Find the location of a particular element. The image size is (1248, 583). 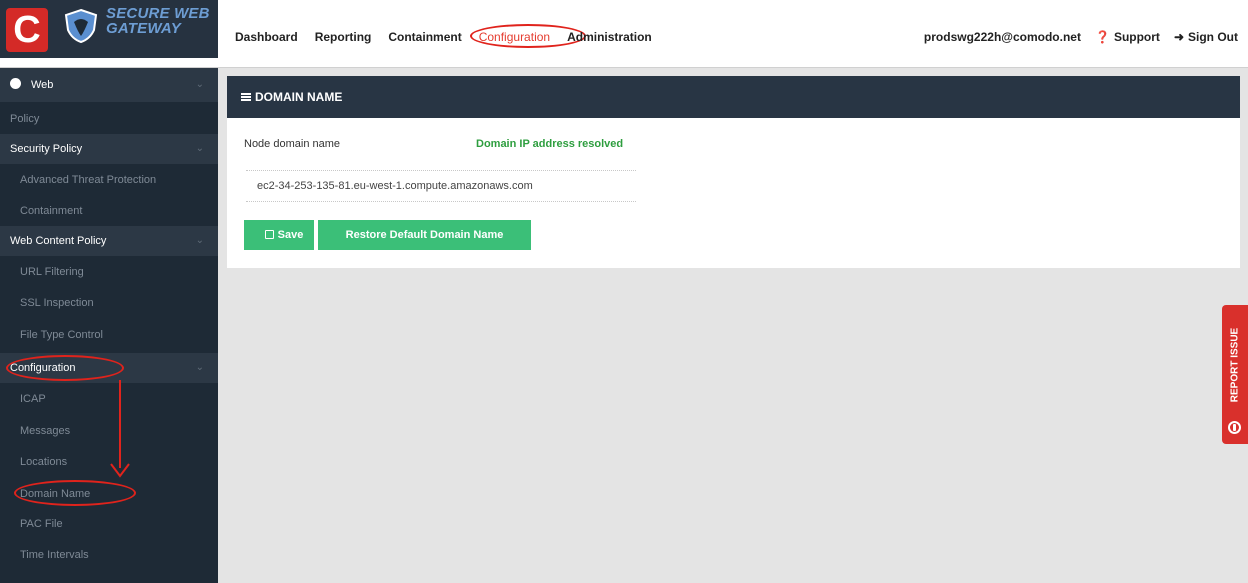

nav-dashboard: Dashboard is located at coordinates (266, 37).